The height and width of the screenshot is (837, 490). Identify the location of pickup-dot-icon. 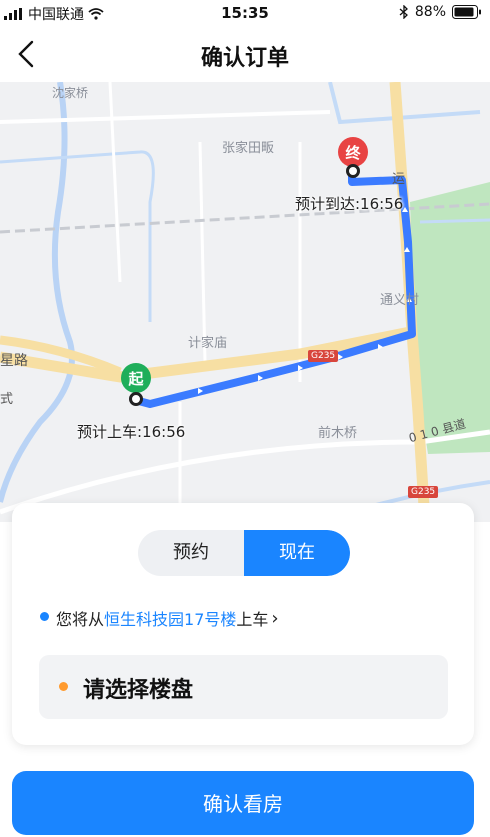
(44, 616).